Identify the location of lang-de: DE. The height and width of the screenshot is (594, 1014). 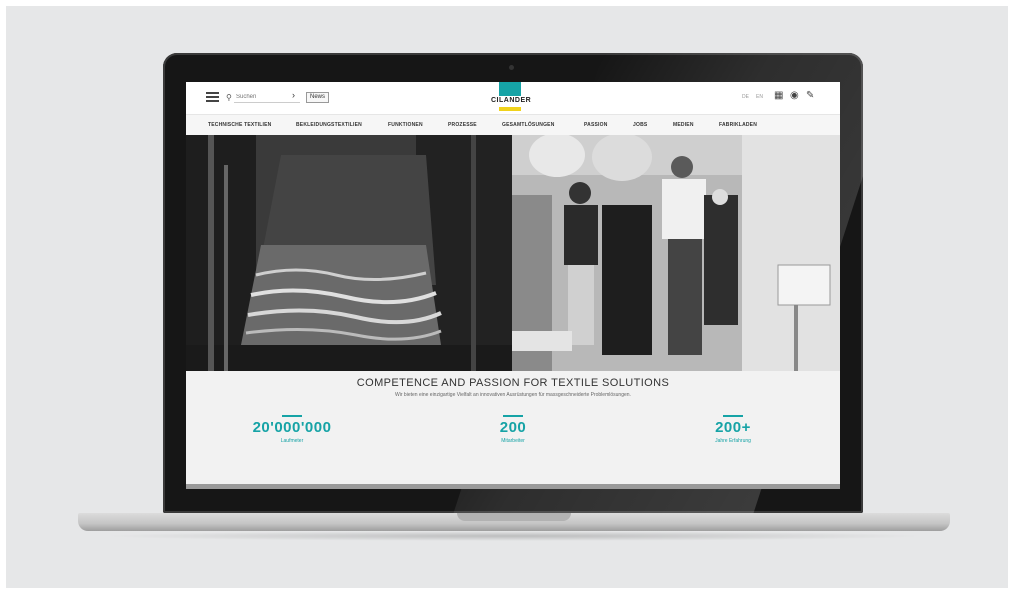
(745, 97).